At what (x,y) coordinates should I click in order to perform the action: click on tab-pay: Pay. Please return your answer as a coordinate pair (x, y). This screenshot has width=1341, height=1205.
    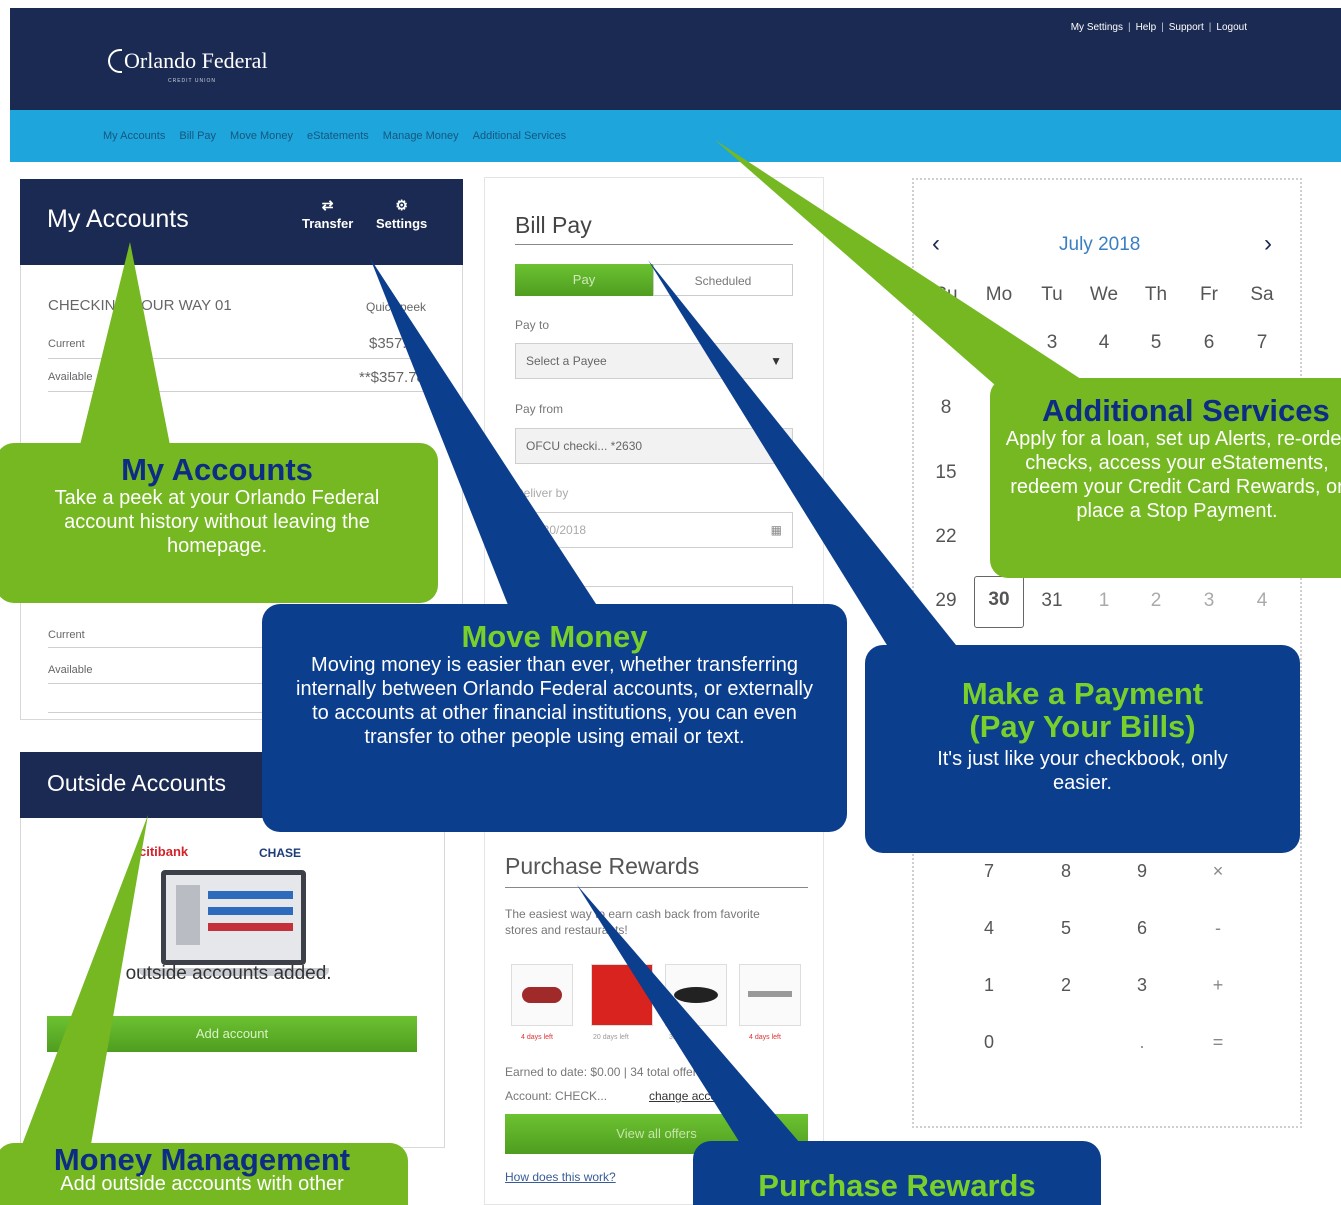
    Looking at the image, I should click on (584, 280).